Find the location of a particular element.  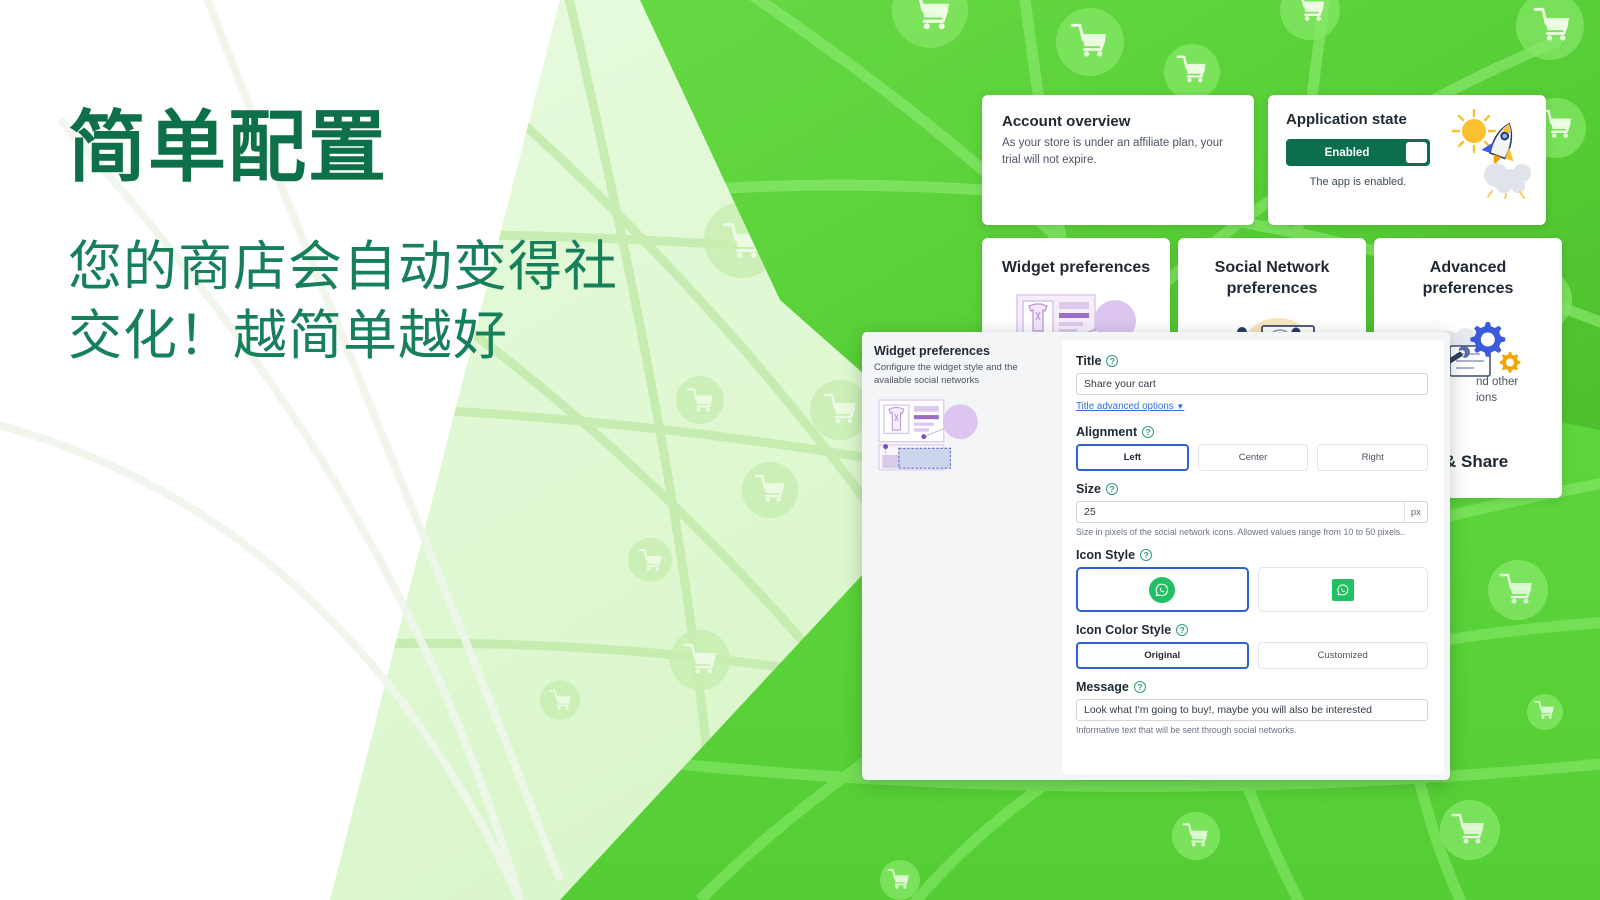

size-input-wrapper: px is located at coordinates (1252, 512).